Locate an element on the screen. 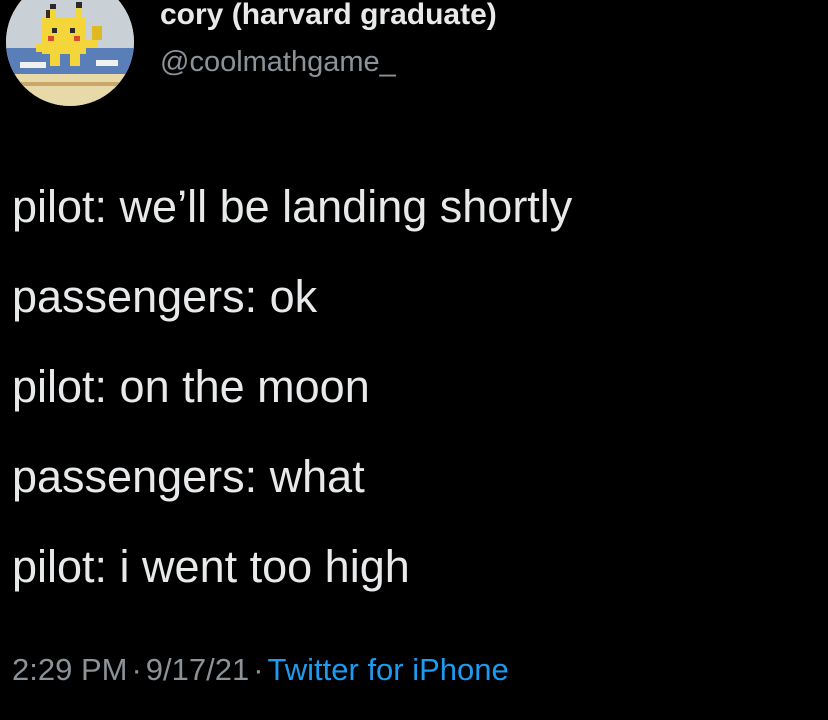 The image size is (828, 720). avatar is located at coordinates (70, 53).